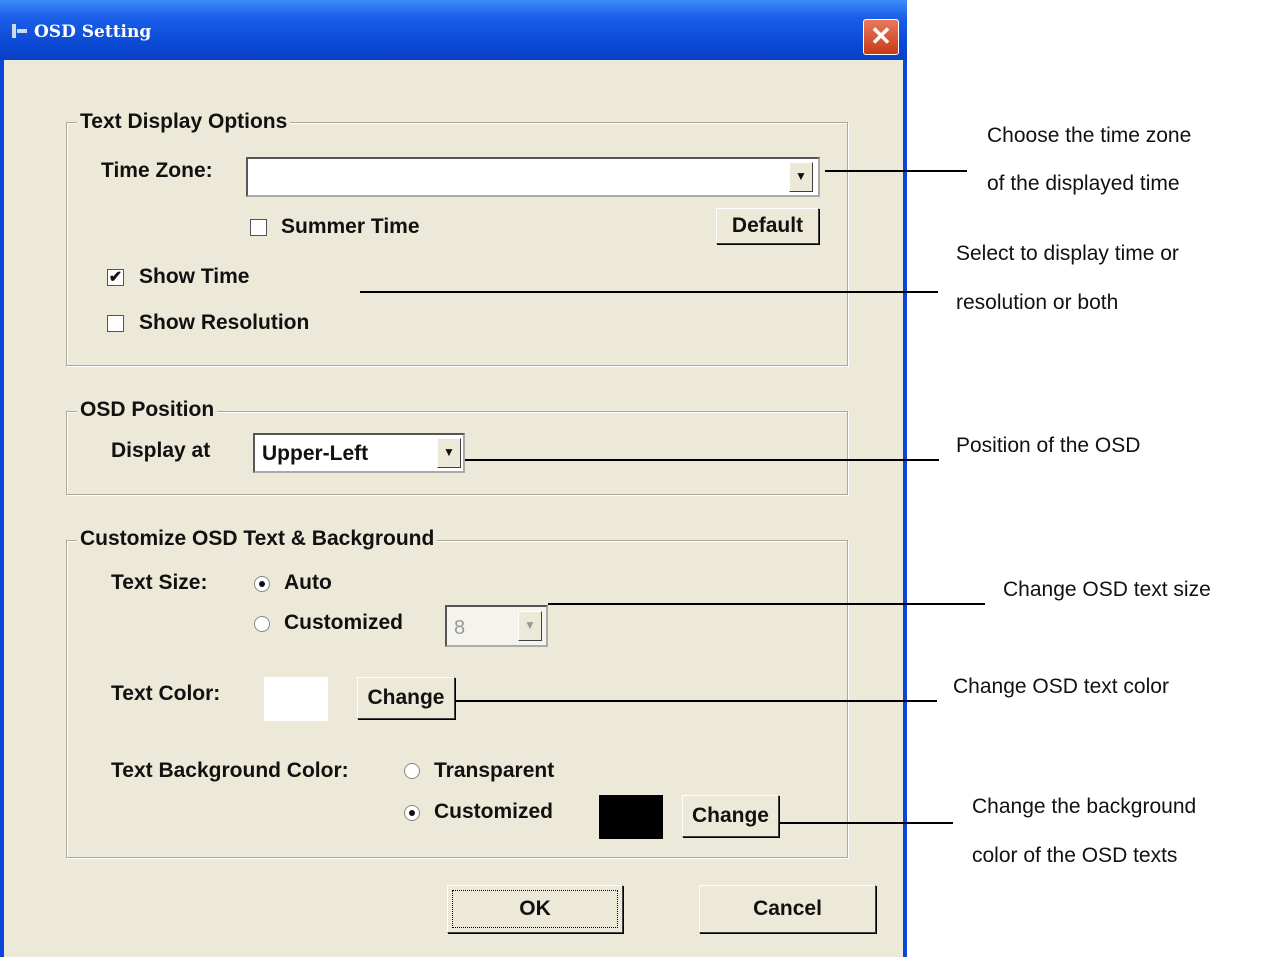 The image size is (1285, 957). What do you see at coordinates (730, 816) in the screenshot?
I see `change-background-color-button: Change` at bounding box center [730, 816].